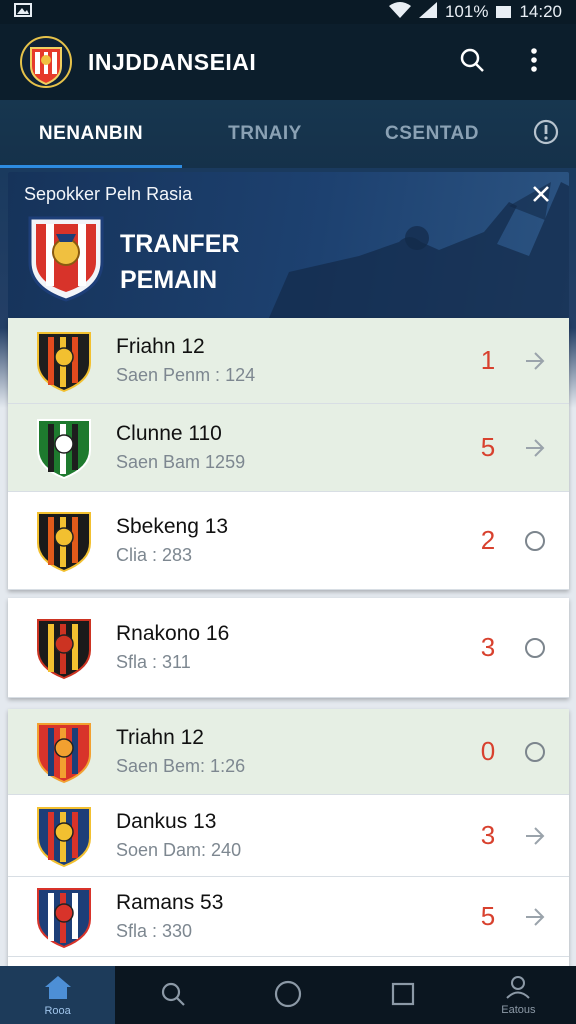 Image resolution: width=576 pixels, height=1024 pixels. I want to click on tab-nenanbin: NENANBIN, so click(91, 134).